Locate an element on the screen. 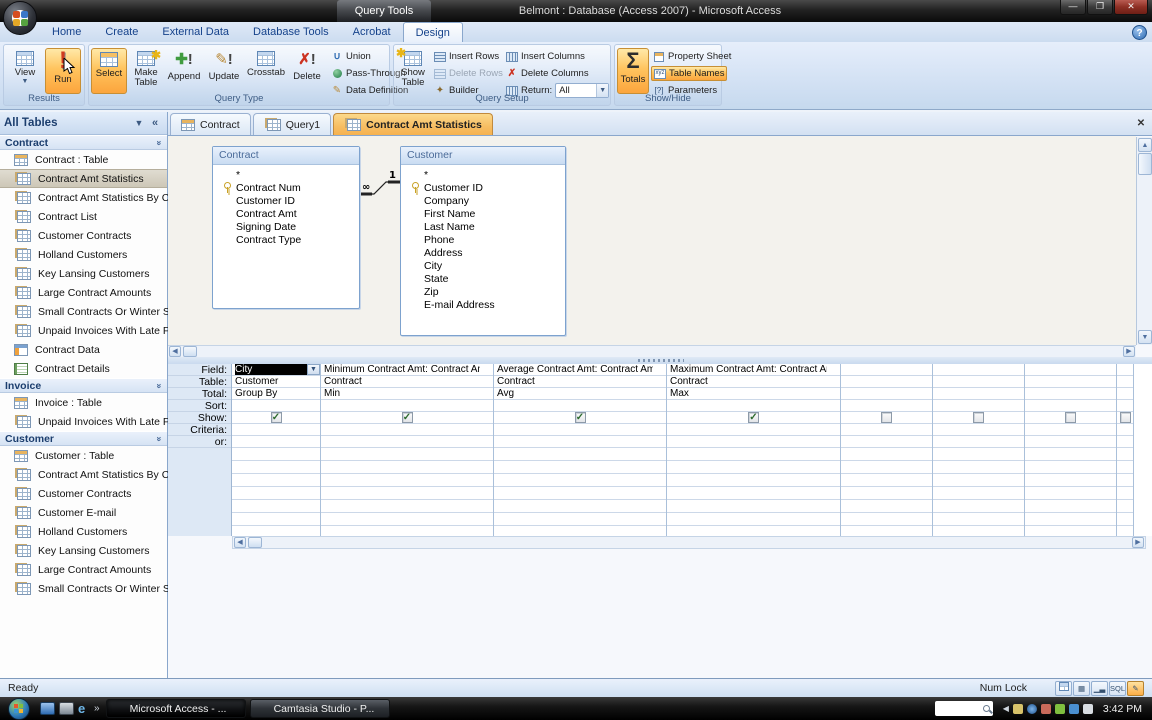  field-list-item: Phone is located at coordinates (483, 239).